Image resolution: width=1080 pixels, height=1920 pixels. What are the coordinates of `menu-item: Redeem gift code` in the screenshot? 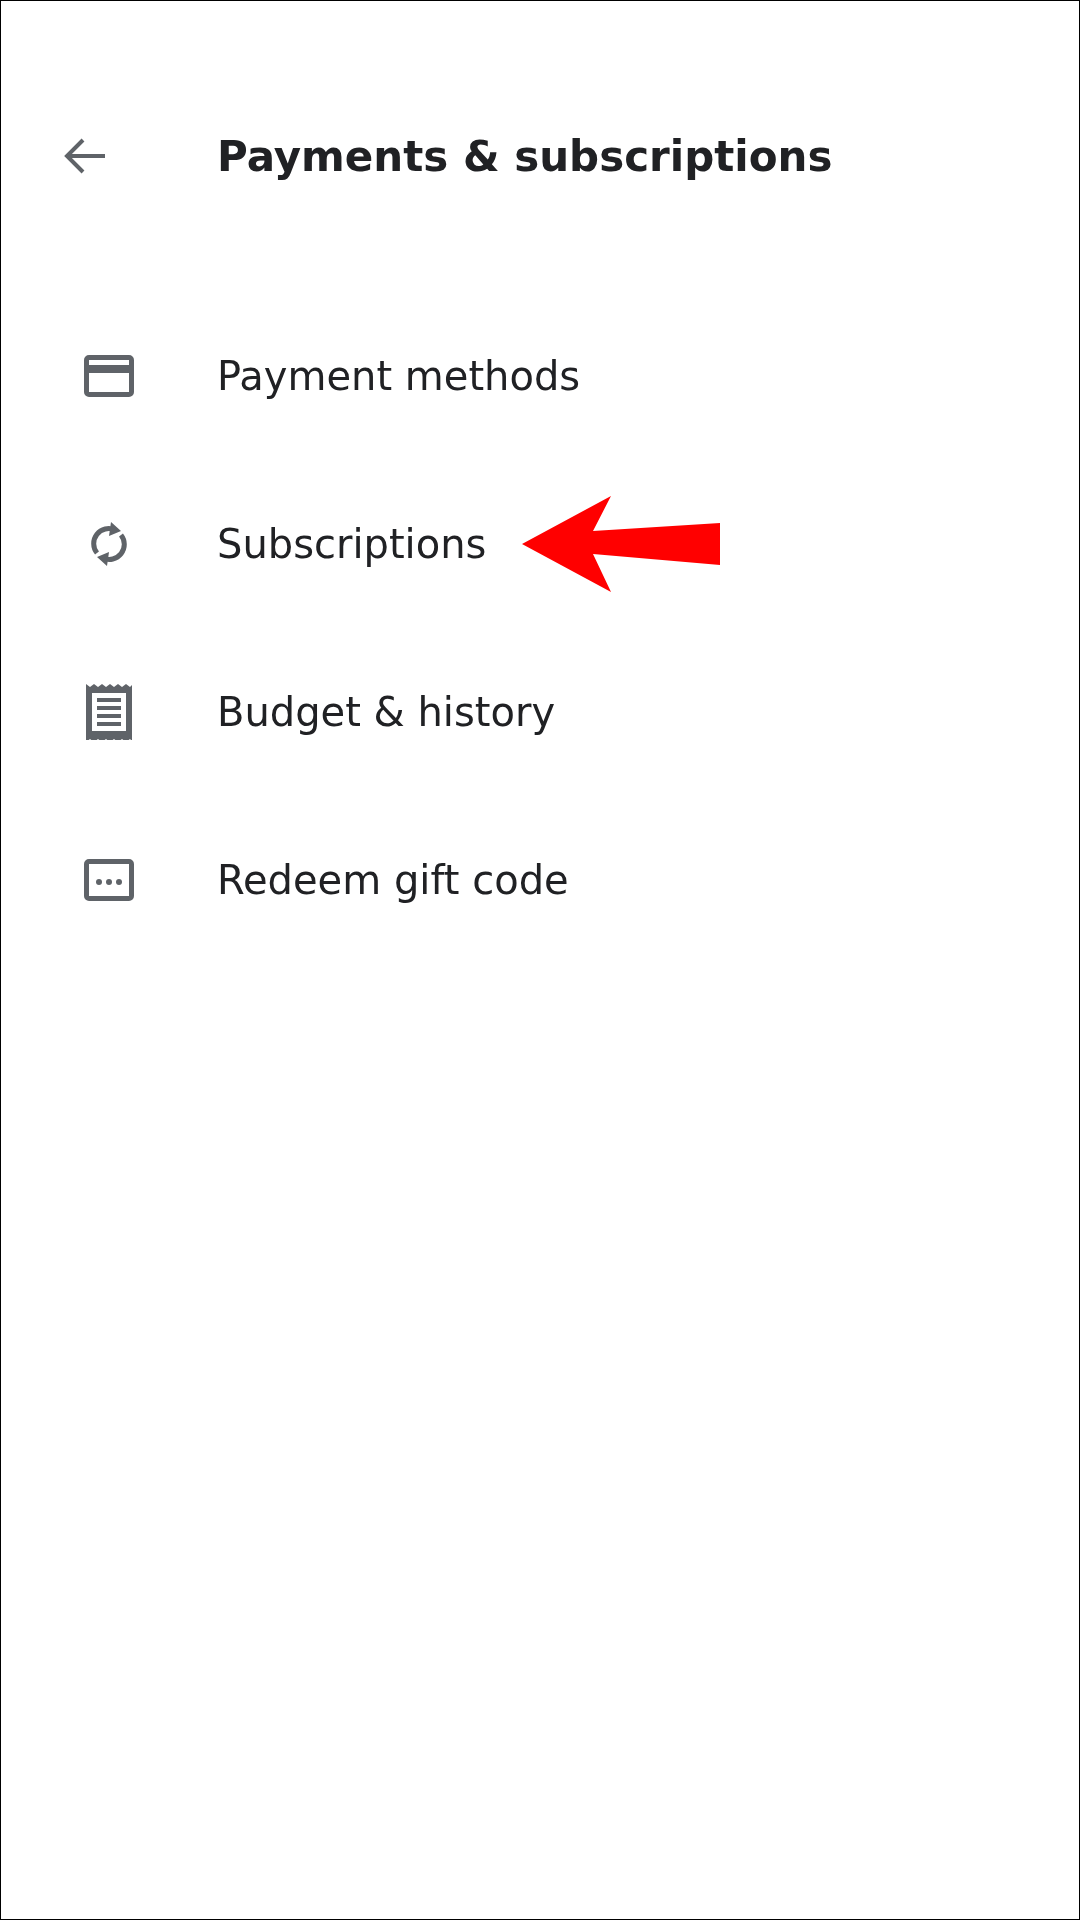 It's located at (393, 880).